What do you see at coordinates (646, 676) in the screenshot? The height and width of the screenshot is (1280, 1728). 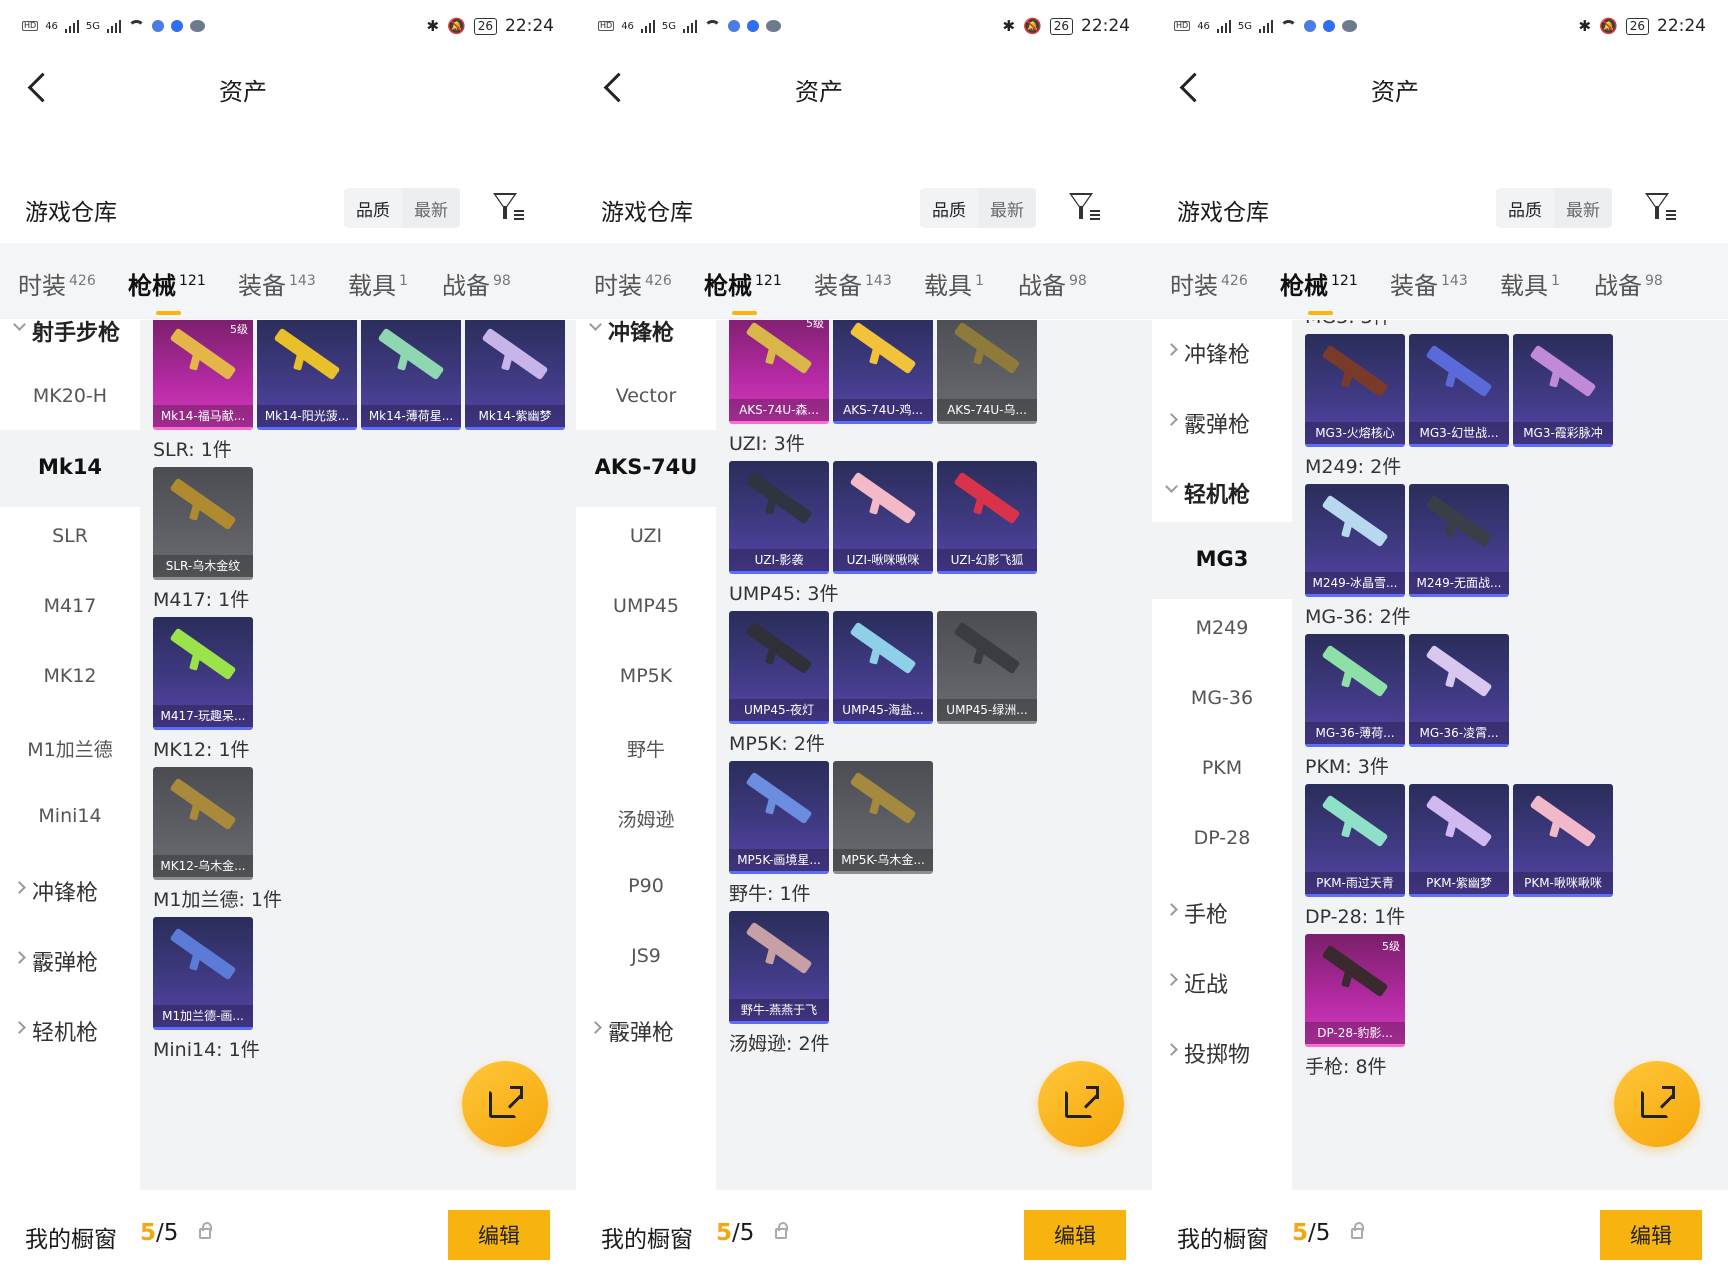 I see `sidebar-item: MP5K` at bounding box center [646, 676].